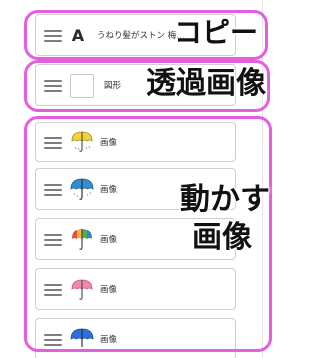 Image resolution: width=320 pixels, height=358 pixels. What do you see at coordinates (82, 289) in the screenshot?
I see `pink-umbrella-icon` at bounding box center [82, 289].